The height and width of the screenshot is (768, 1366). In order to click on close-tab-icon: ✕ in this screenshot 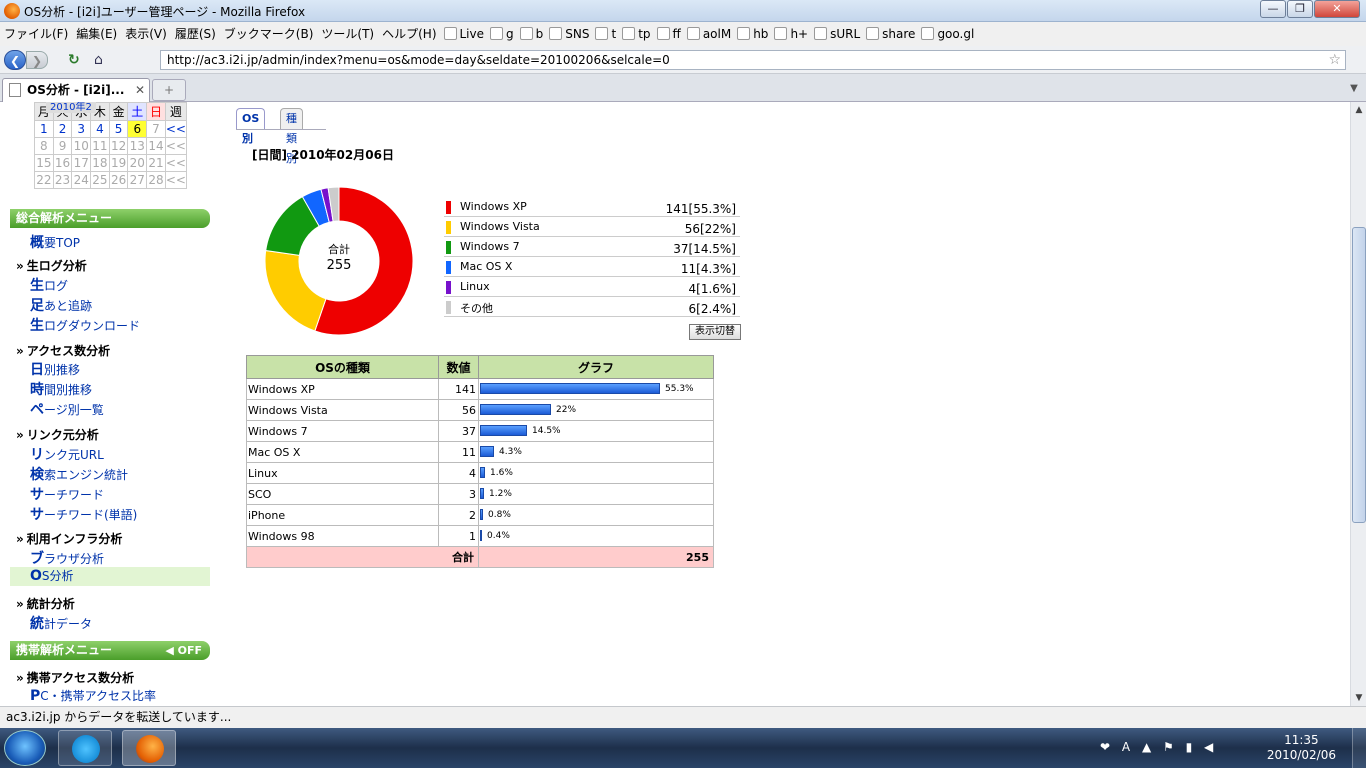, I will do `click(140, 90)`.